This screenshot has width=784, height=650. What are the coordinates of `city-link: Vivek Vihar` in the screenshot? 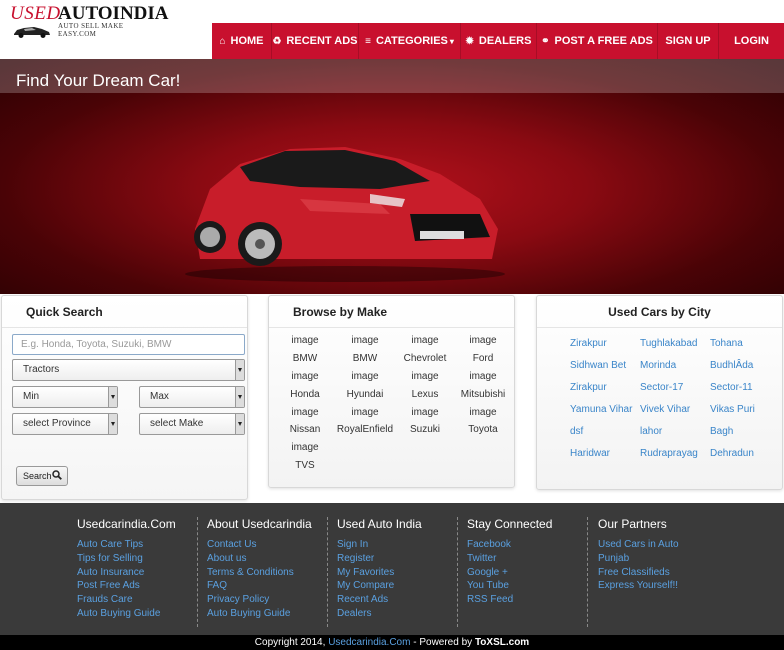 It's located at (675, 415).